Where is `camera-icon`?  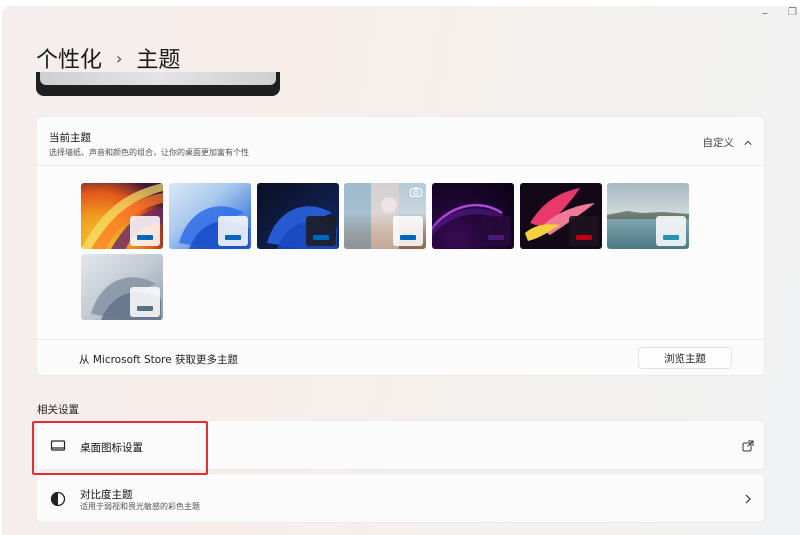 camera-icon is located at coordinates (416, 192).